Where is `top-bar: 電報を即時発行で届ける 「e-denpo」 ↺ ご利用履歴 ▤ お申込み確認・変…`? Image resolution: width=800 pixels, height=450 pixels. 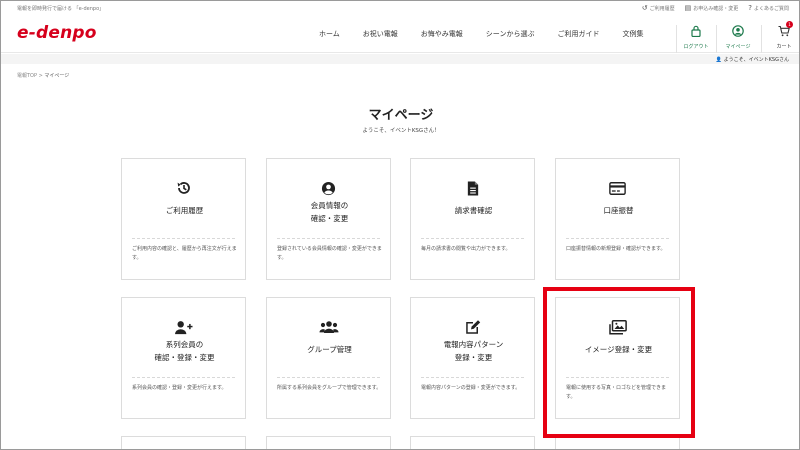
top-bar: 電報を即時発行で届ける 「e-denpo」 ↺ ご利用履歴 ▤ お申込み確認・変… is located at coordinates (400, 7).